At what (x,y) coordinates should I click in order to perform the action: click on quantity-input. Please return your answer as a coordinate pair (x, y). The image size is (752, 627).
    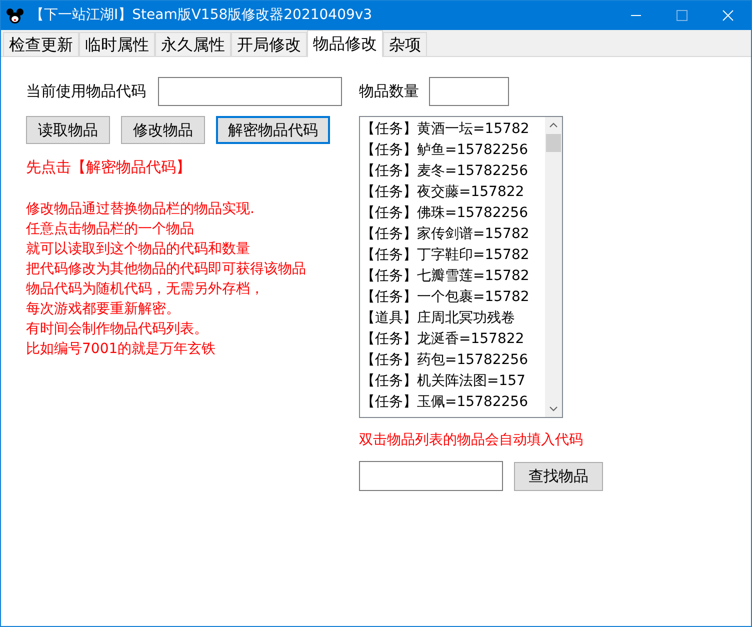
    Looking at the image, I should click on (469, 91).